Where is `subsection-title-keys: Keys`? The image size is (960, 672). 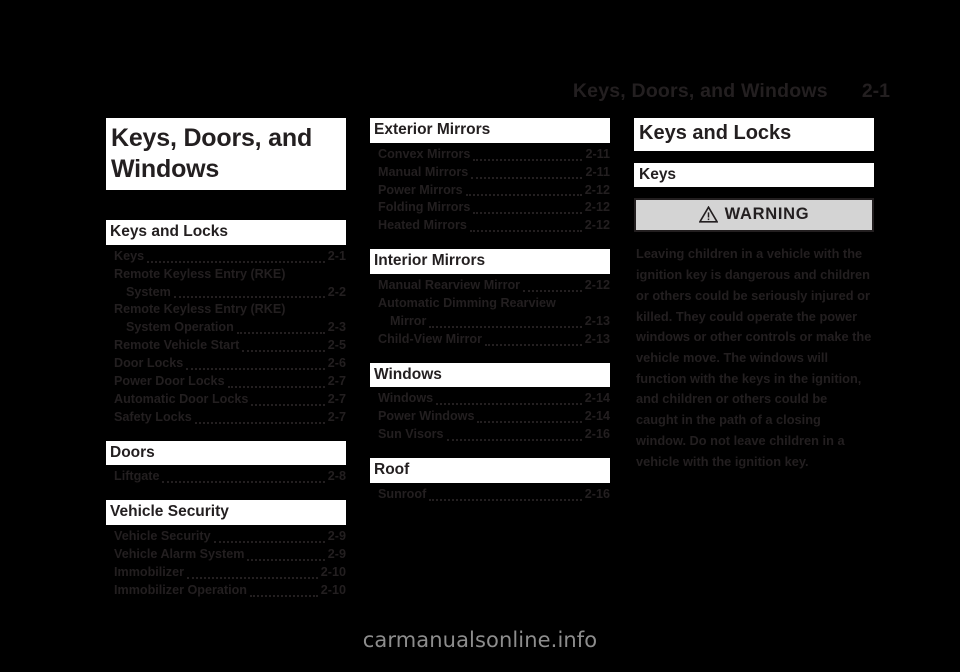 subsection-title-keys: Keys is located at coordinates (754, 175).